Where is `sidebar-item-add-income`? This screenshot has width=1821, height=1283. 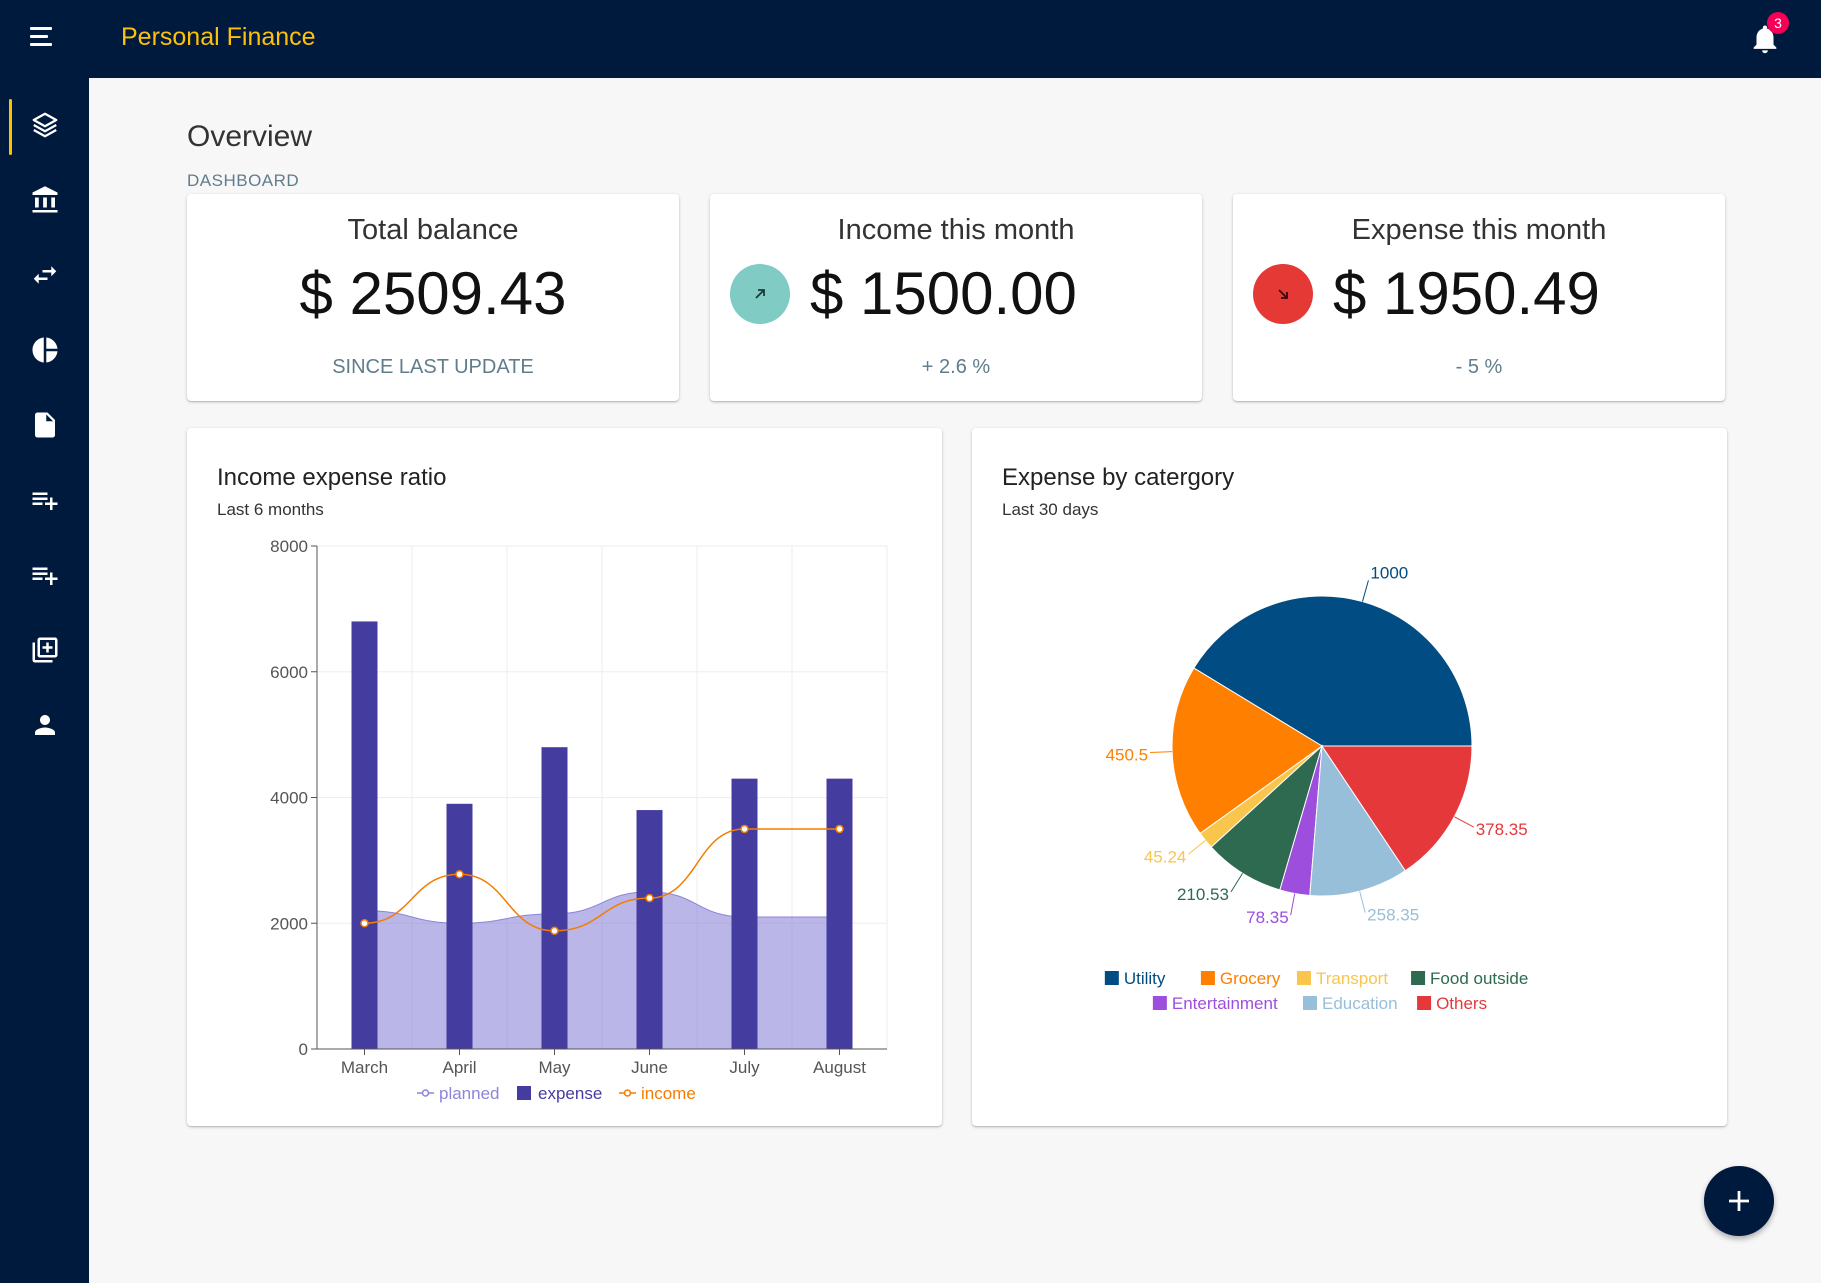
sidebar-item-add-income is located at coordinates (44, 502).